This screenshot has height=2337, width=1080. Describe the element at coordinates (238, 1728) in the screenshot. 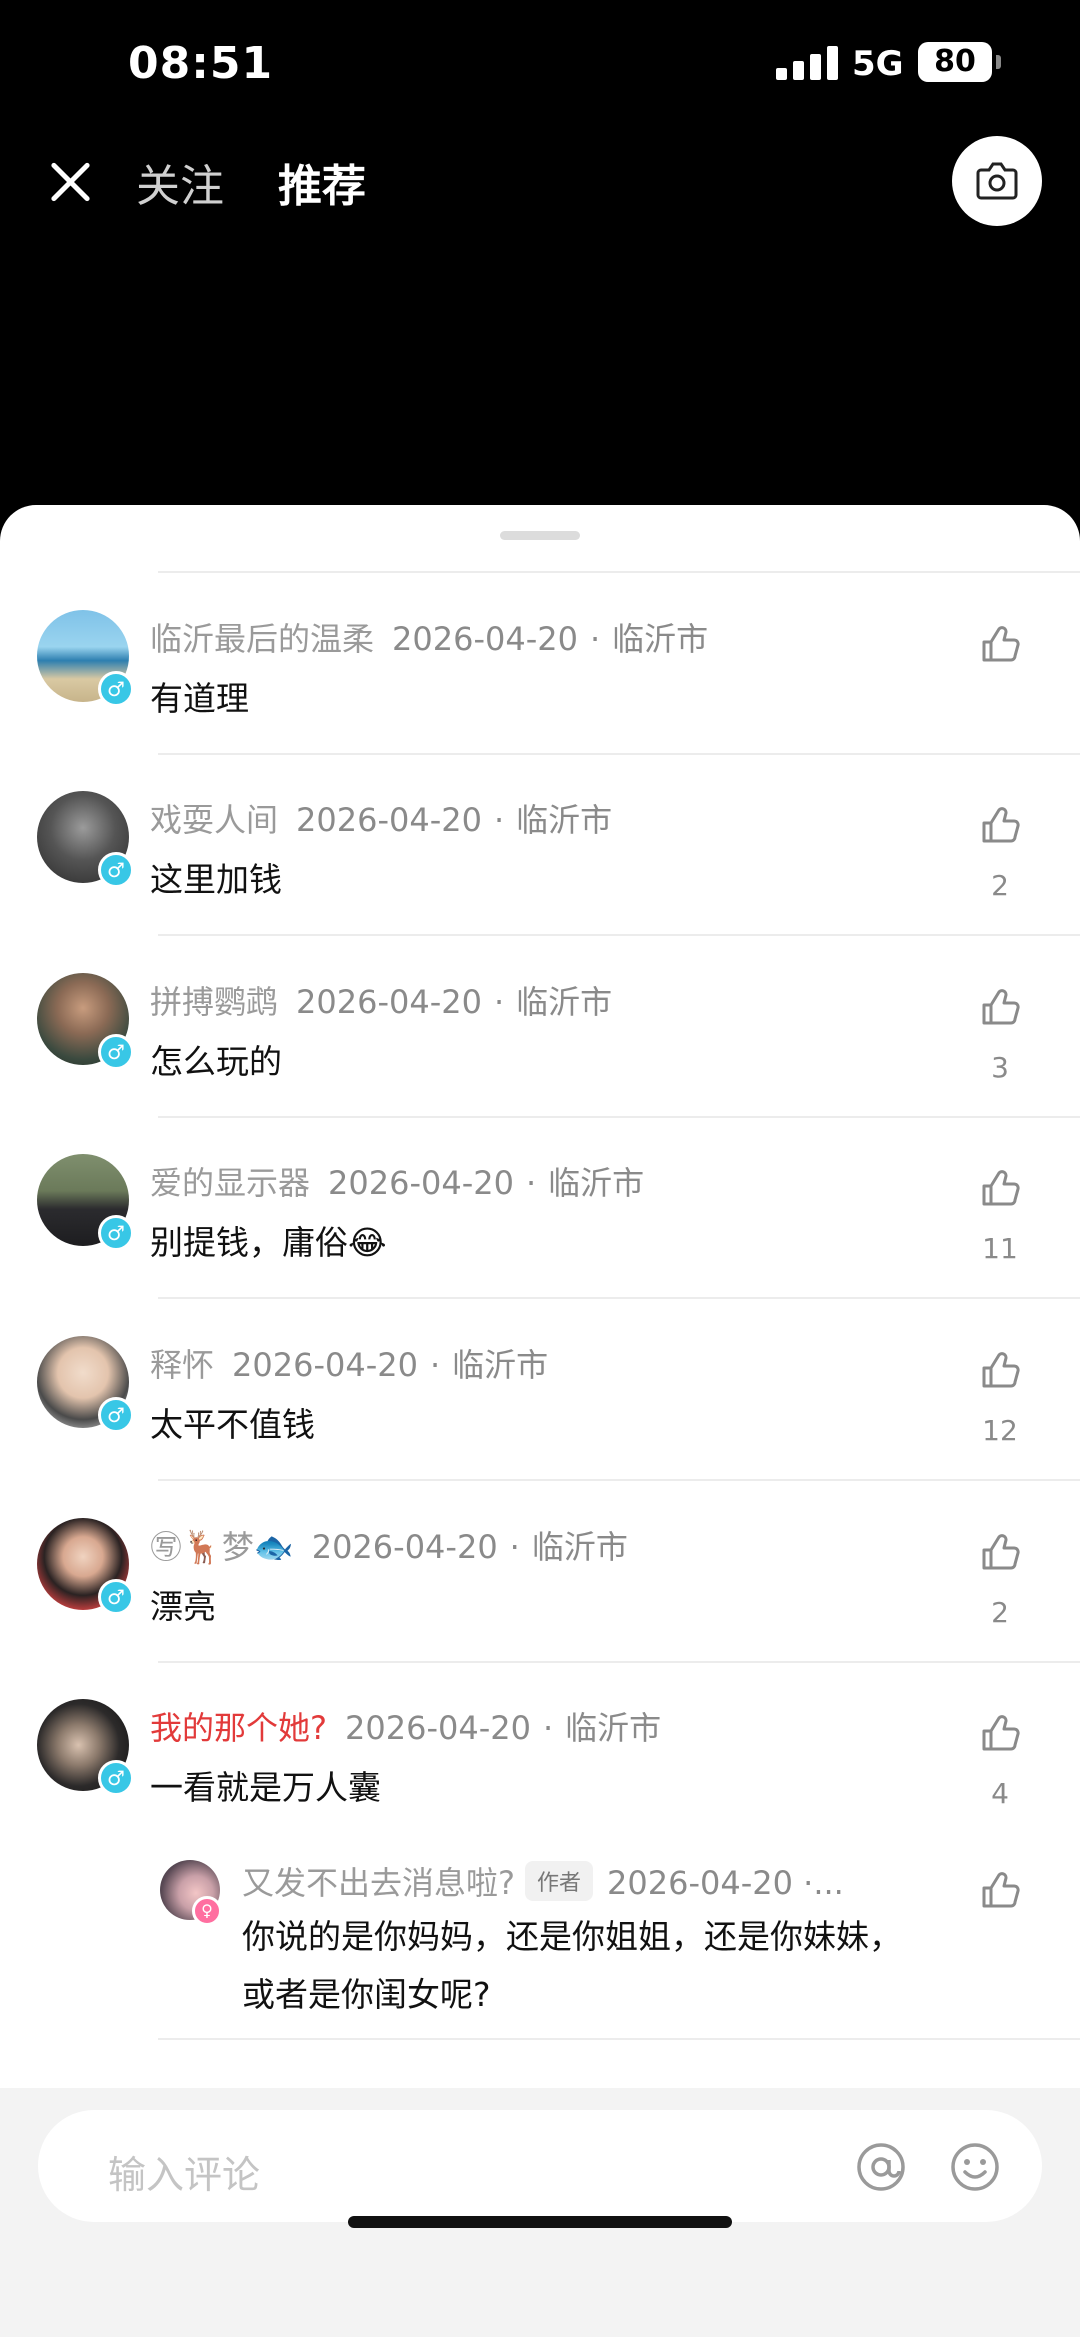

I see `username: 我的那个她?` at that location.